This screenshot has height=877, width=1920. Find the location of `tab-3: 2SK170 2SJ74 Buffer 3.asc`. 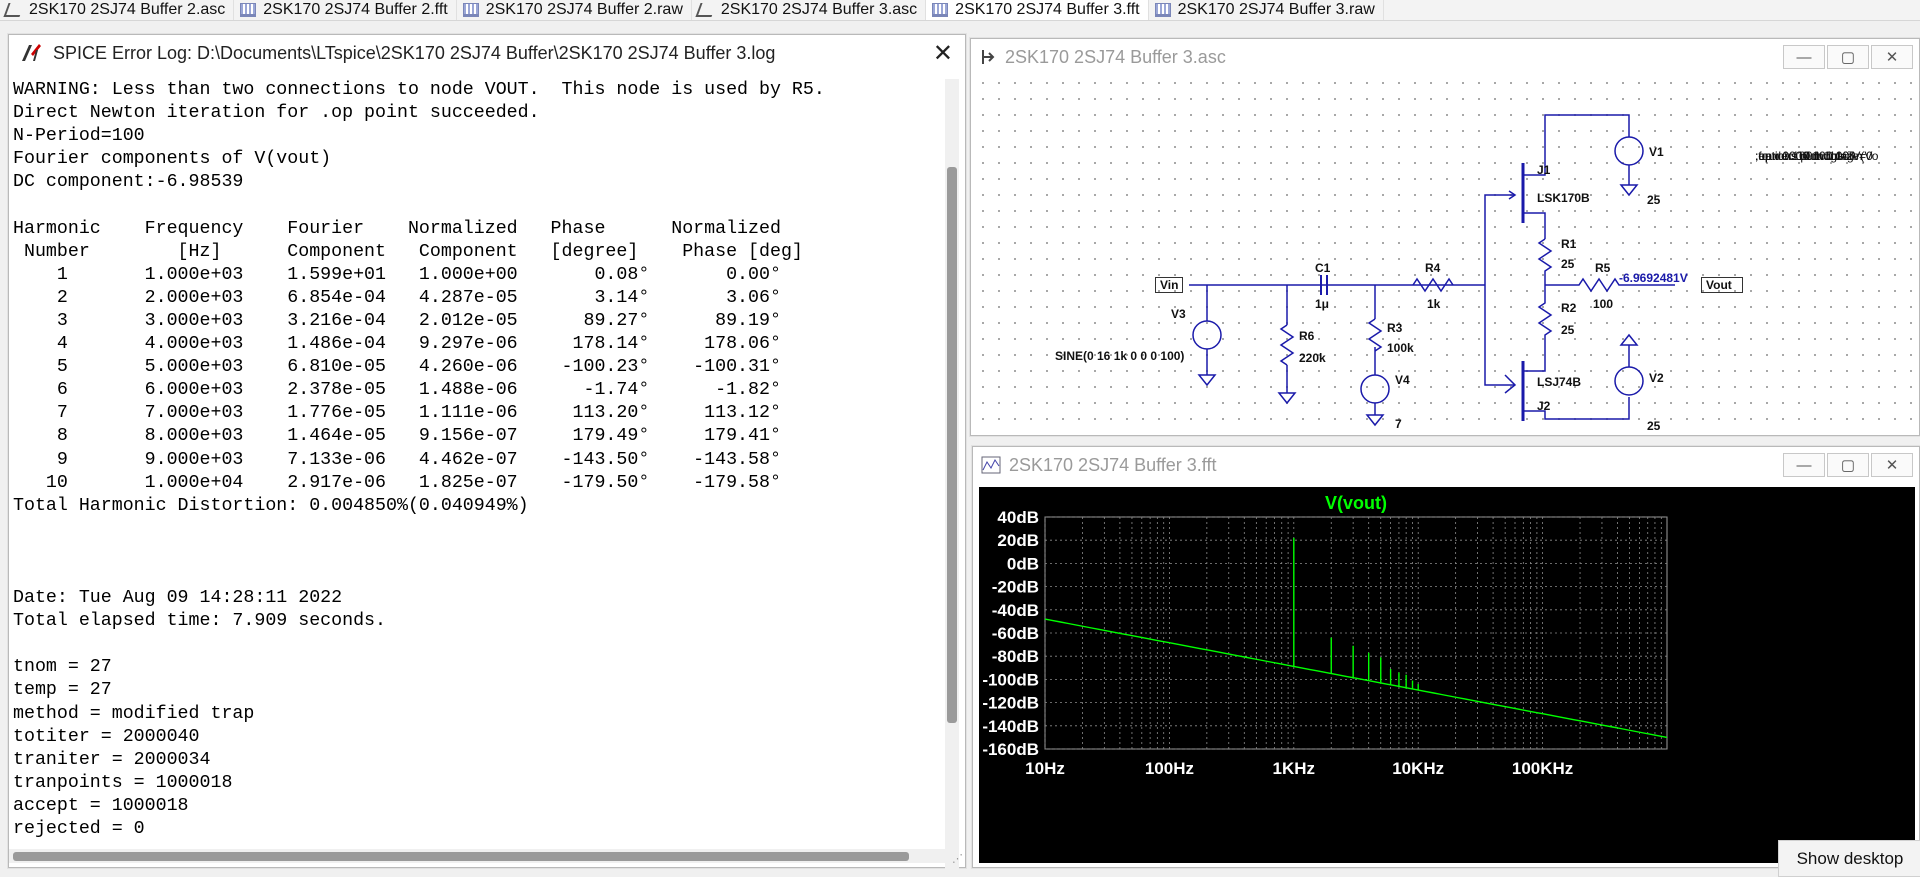

tab-3: 2SK170 2SJ74 Buffer 3.asc is located at coordinates (809, 10).